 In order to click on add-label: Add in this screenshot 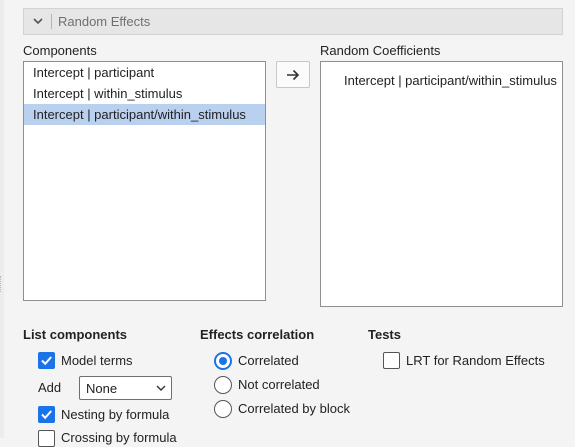, I will do `click(50, 387)`.